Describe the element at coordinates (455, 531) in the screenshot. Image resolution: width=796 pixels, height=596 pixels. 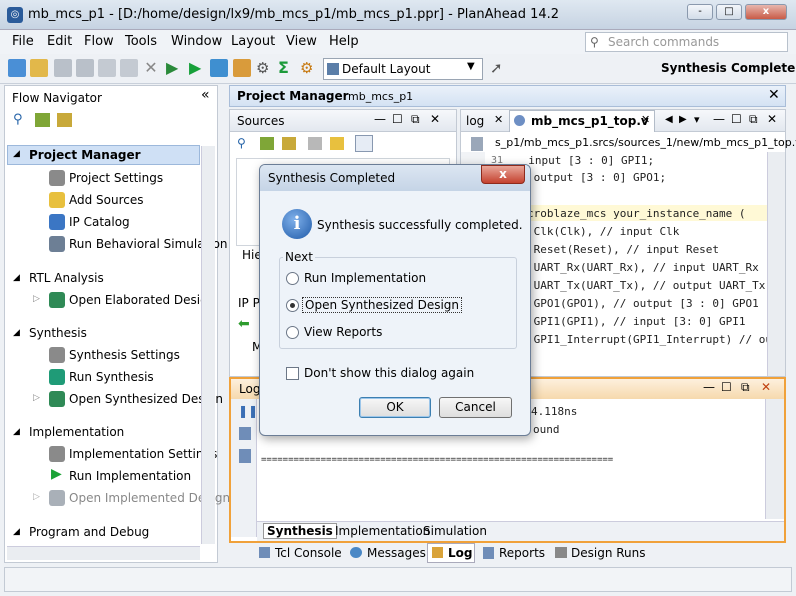
I see `tab-simulation: Simulation` at that location.